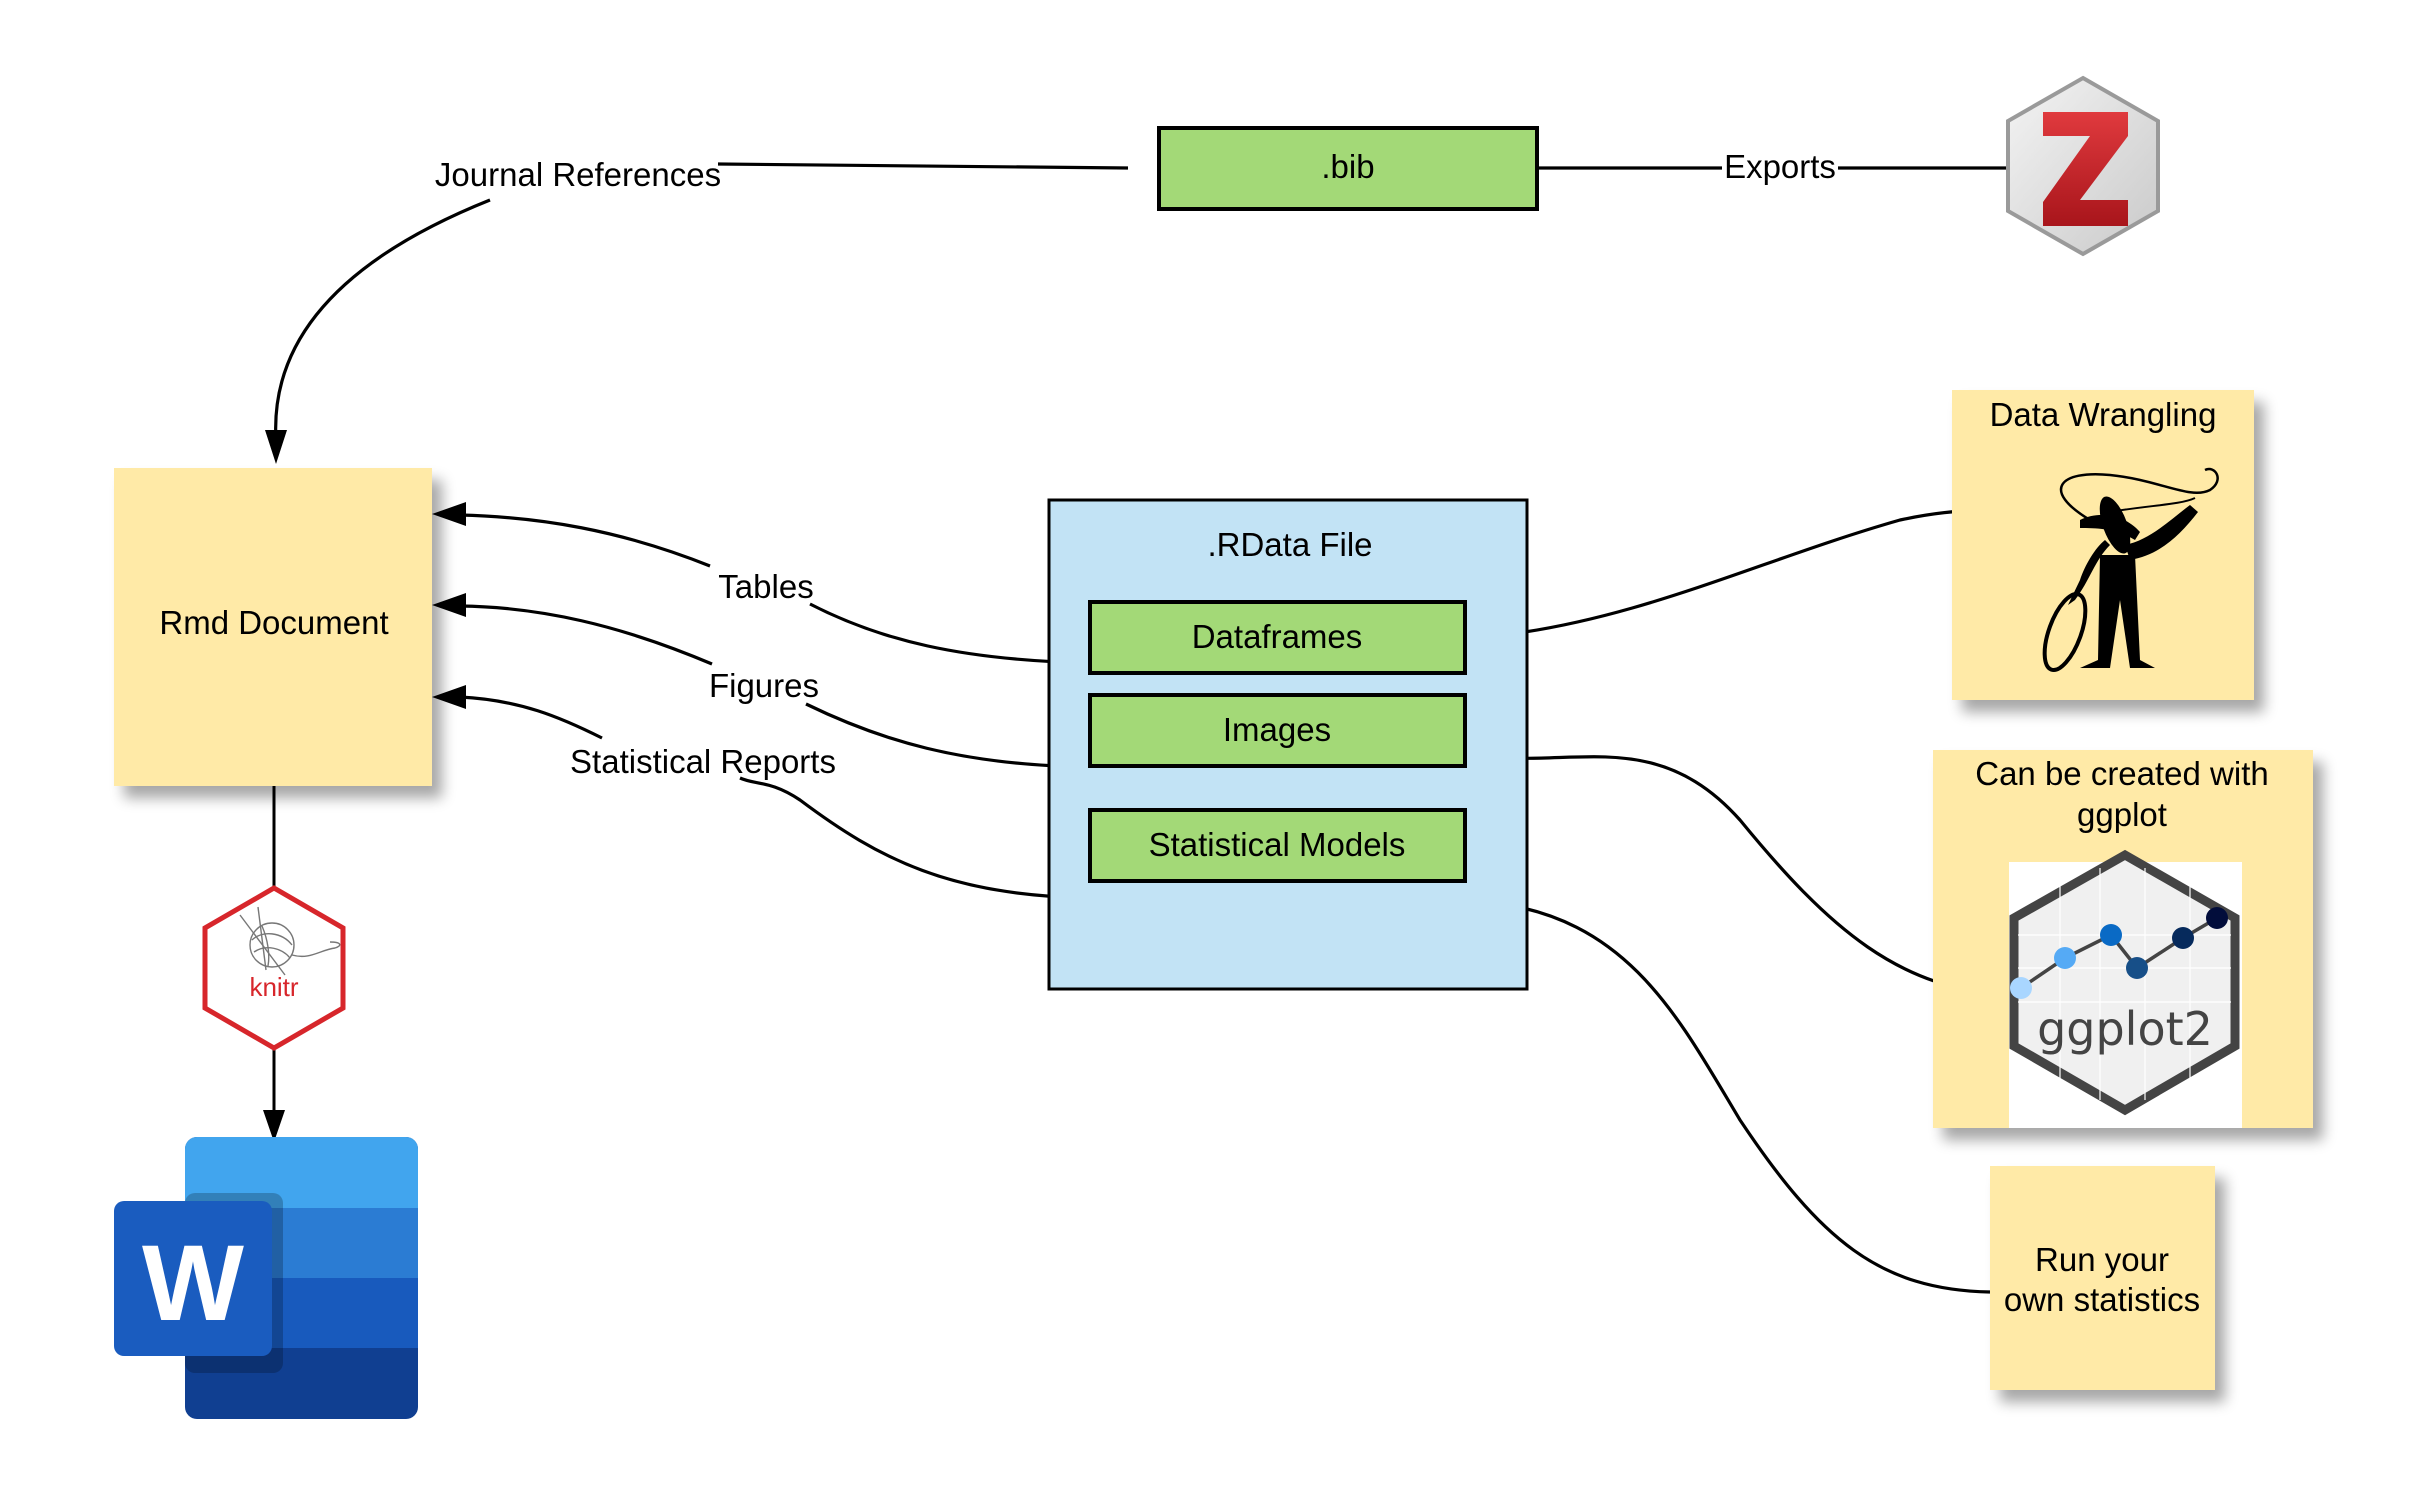 The width and height of the screenshot is (2411, 1494). I want to click on node-bib: .bib, so click(1348, 168).